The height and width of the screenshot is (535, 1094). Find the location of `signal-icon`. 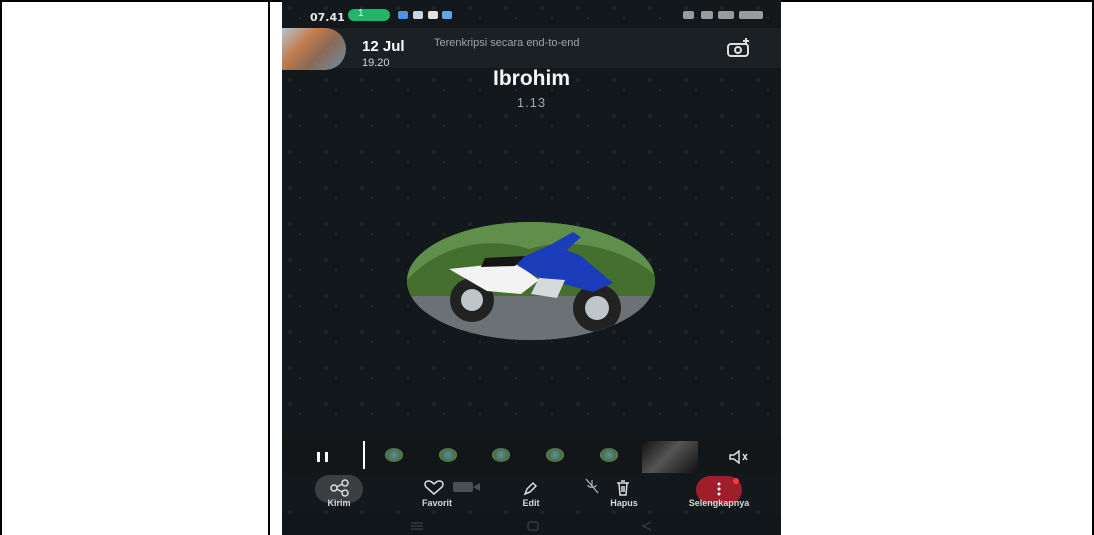

signal-icon is located at coordinates (726, 15).